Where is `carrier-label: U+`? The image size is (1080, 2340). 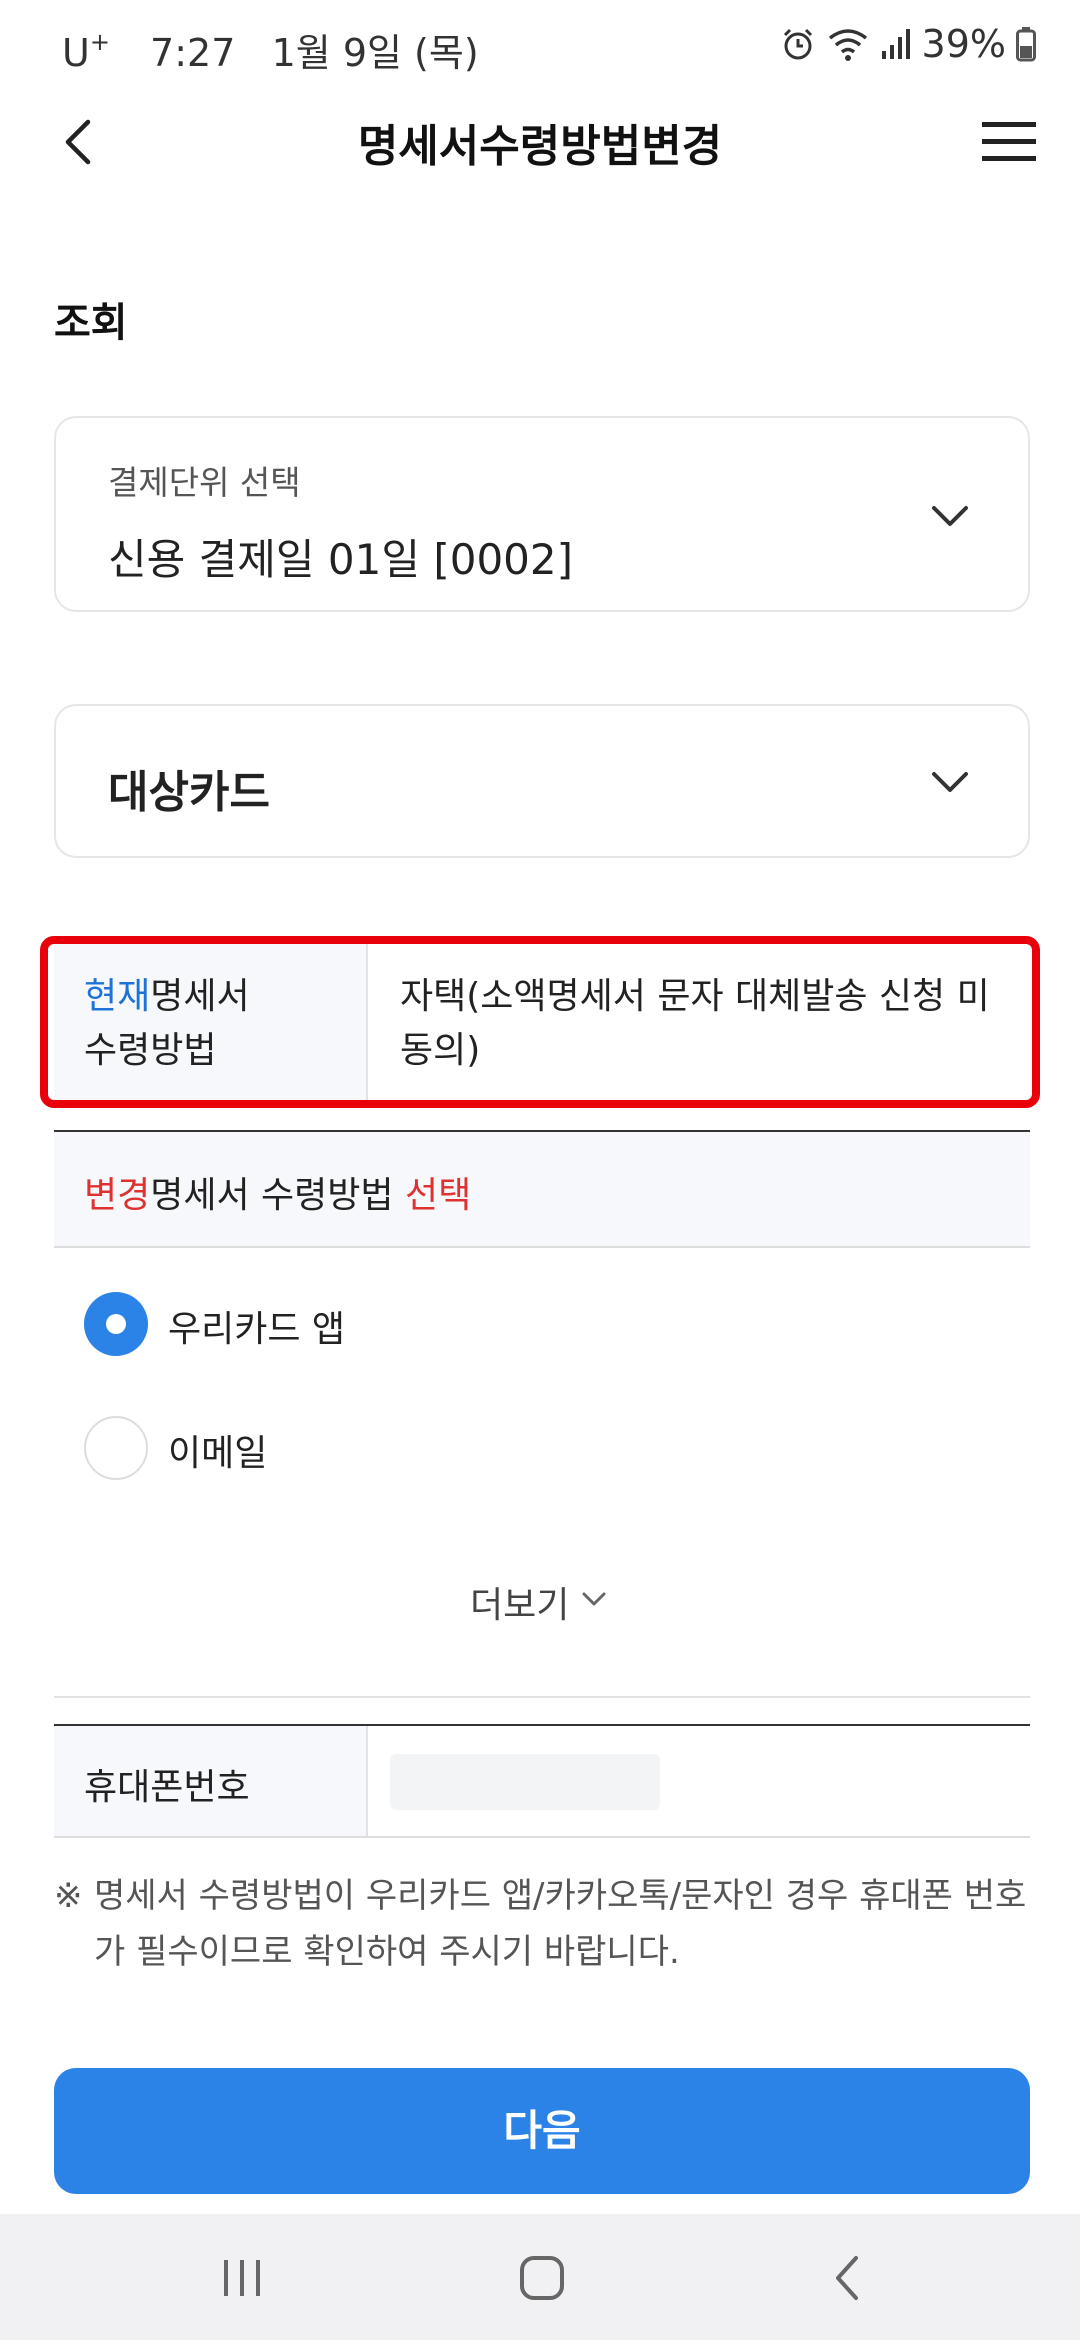
carrier-label: U+ is located at coordinates (86, 51).